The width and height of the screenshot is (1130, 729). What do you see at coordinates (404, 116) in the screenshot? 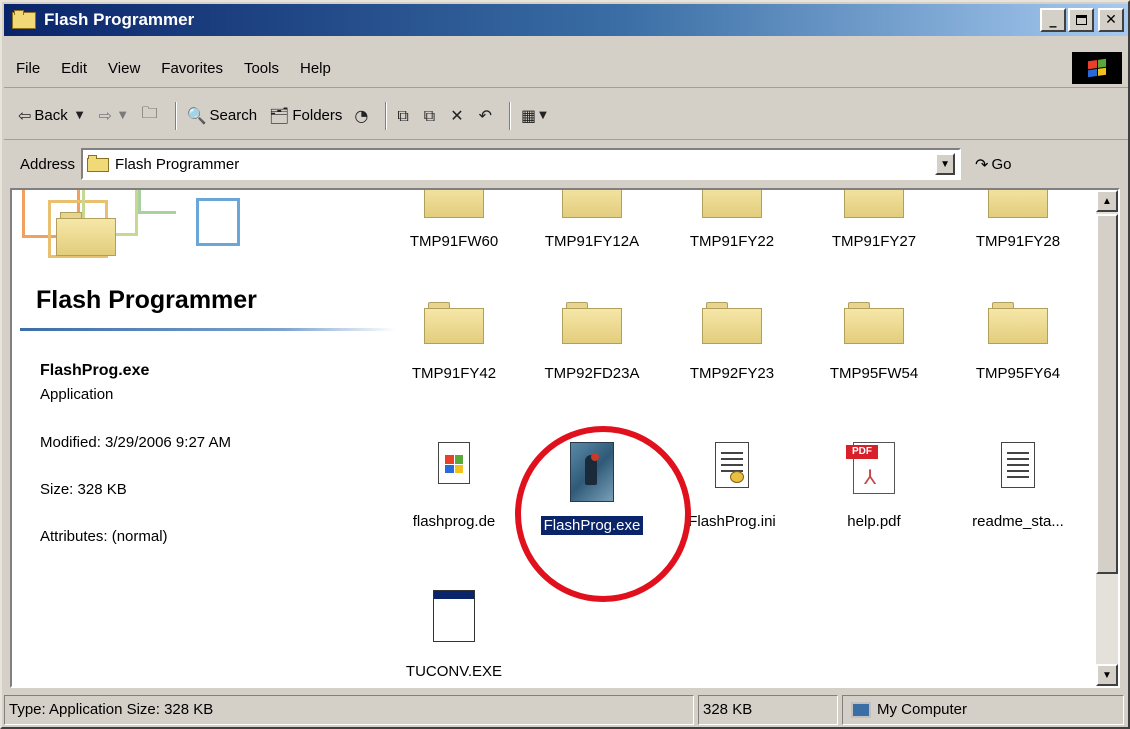
I see `move-to-button: ⧉` at bounding box center [404, 116].